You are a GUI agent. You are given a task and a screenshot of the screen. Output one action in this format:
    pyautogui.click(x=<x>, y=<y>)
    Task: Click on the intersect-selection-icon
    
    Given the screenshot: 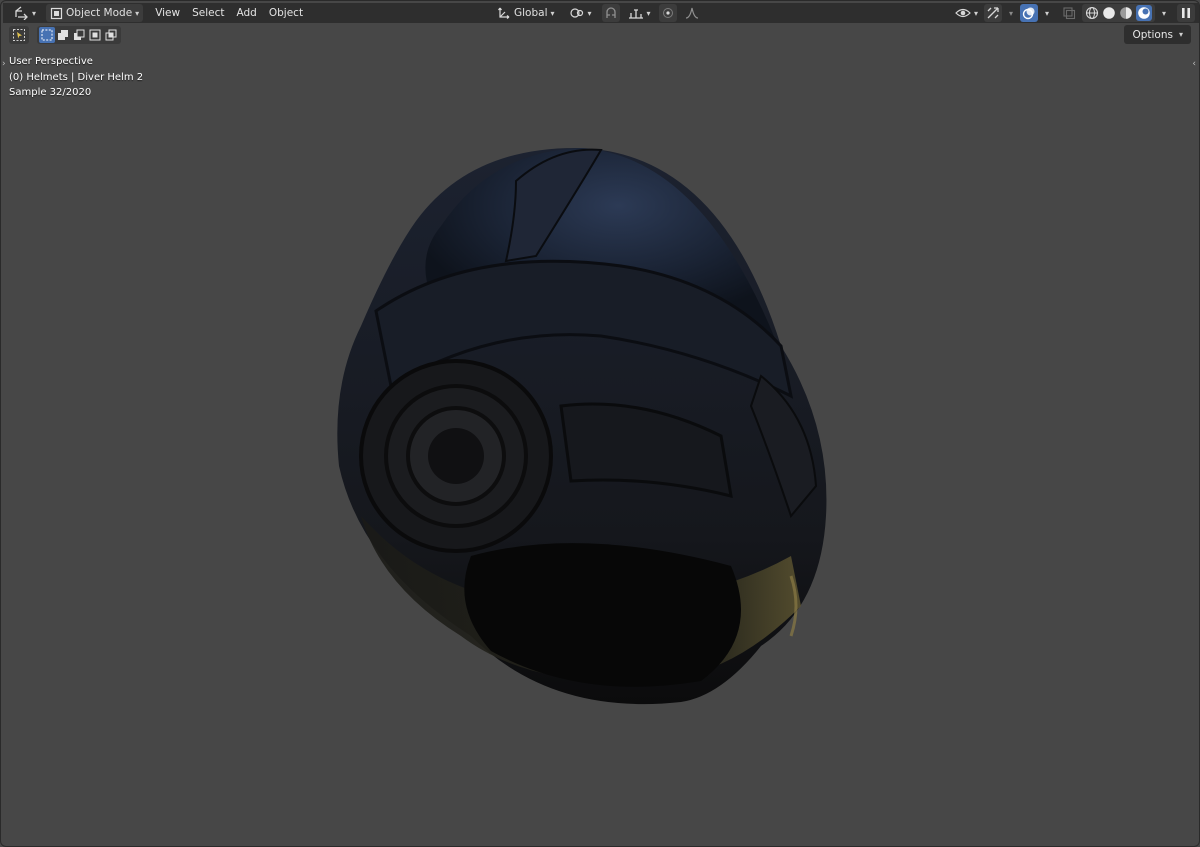 What is the action you would take?
    pyautogui.click(x=111, y=35)
    